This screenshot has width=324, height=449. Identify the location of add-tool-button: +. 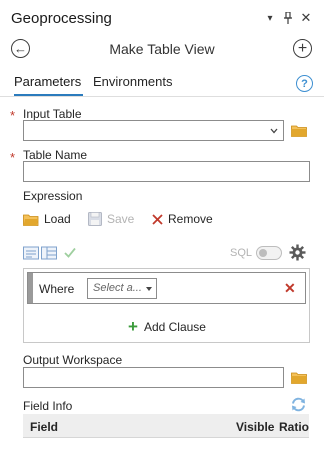
(302, 48).